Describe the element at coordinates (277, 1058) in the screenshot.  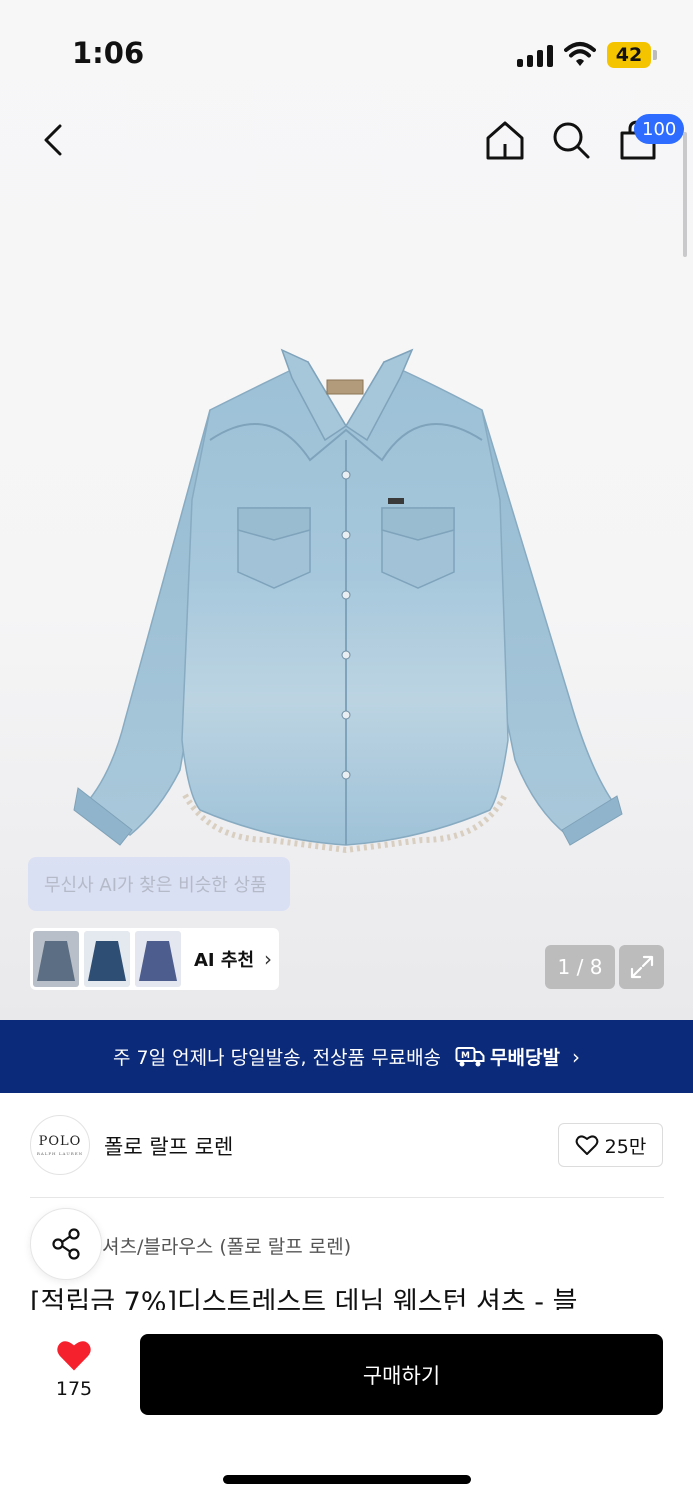
I see `delivery-banner-text: 주 7일 언제나 당일발송, 전상품 무료배송` at that location.